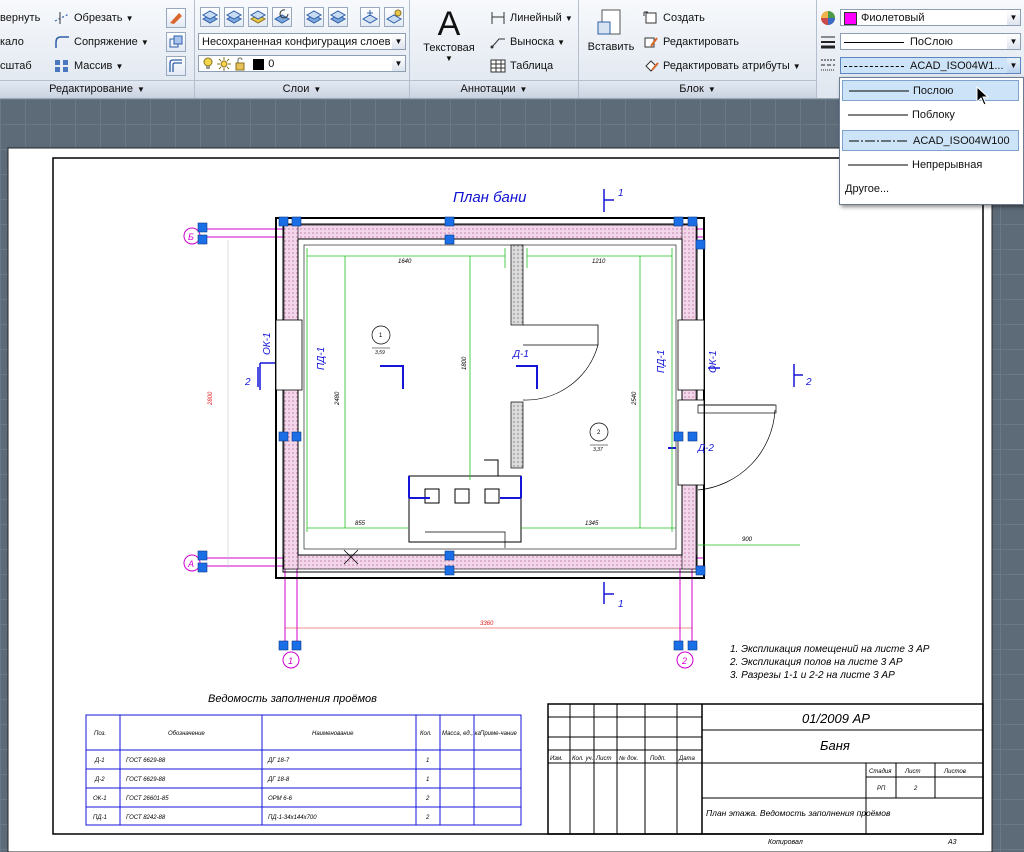  I want to click on edit-attributes-button: Редактировать атрибуты ▼, so click(722, 66).